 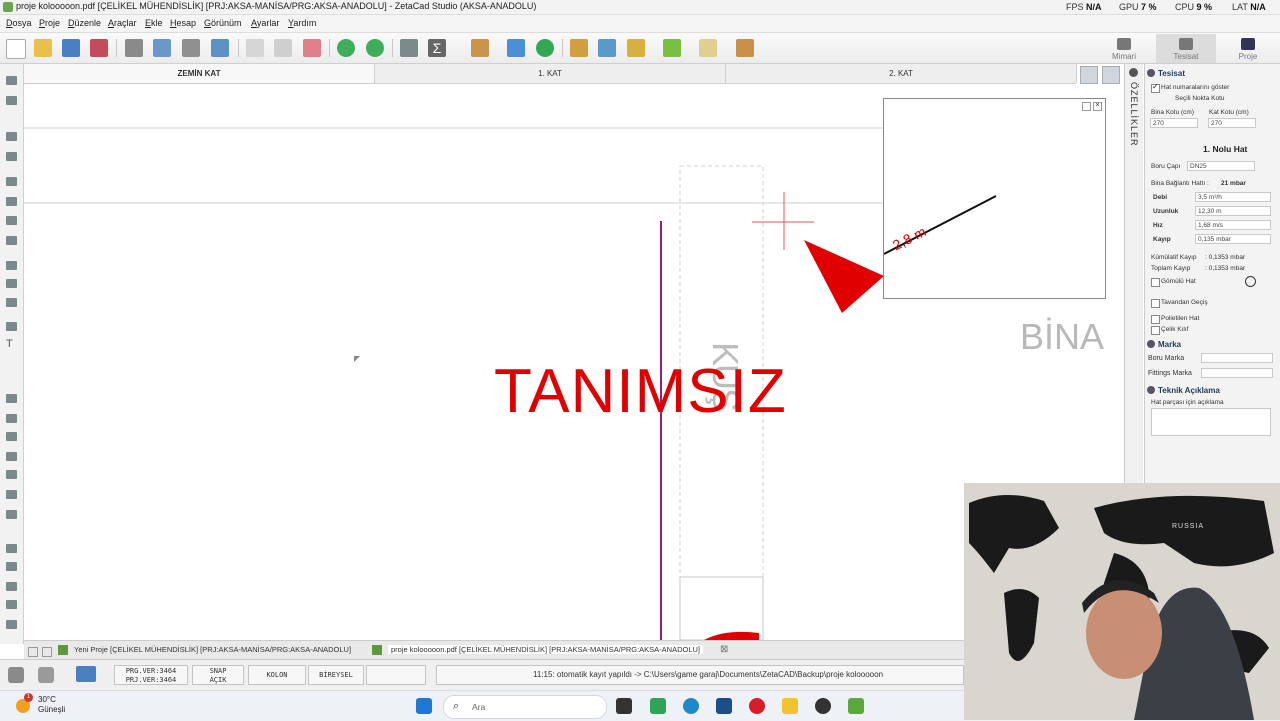 What do you see at coordinates (1237, 358) in the screenshot?
I see `boru-marka-input` at bounding box center [1237, 358].